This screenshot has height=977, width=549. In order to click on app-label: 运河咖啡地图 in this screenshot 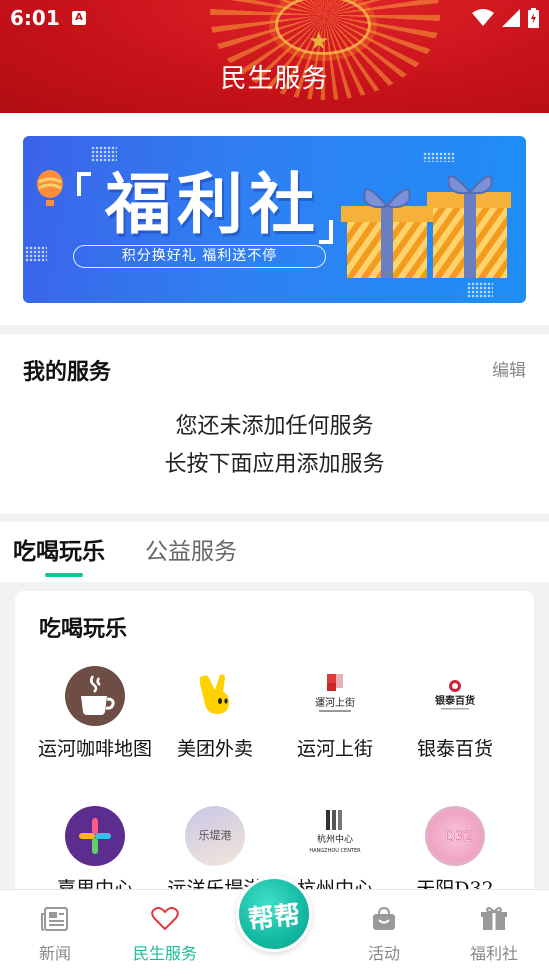, I will do `click(94, 749)`.